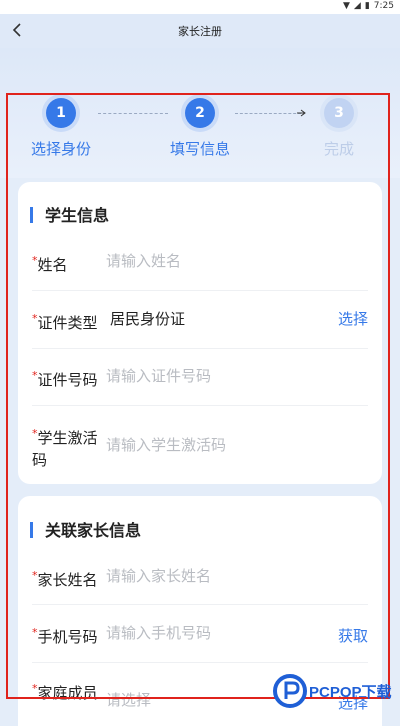 The image size is (400, 726). I want to click on status-time: 7:25, so click(383, 6).